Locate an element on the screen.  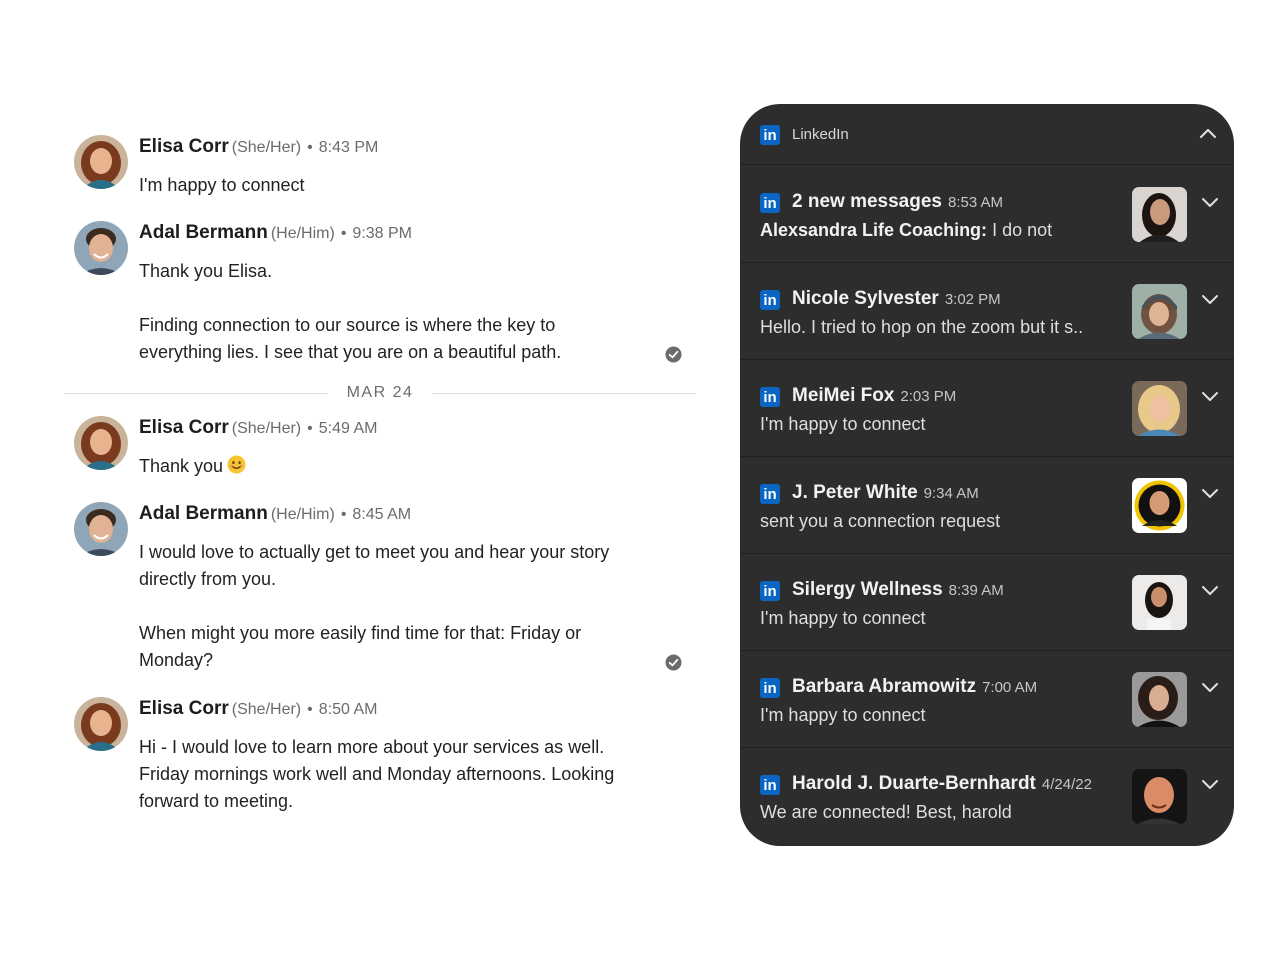
notification-title-row: Silergy Wellness 8:39 AM is located at coordinates (898, 590).